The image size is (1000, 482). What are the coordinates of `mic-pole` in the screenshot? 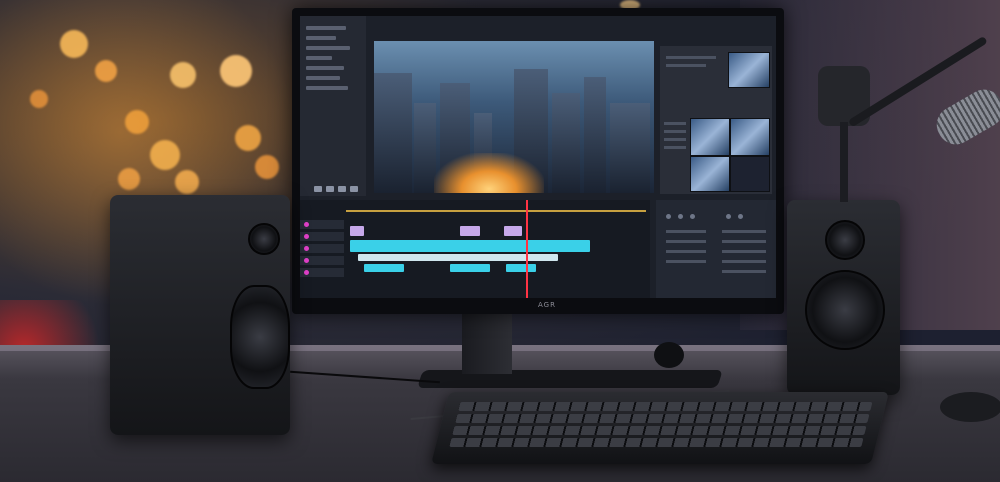 It's located at (844, 162).